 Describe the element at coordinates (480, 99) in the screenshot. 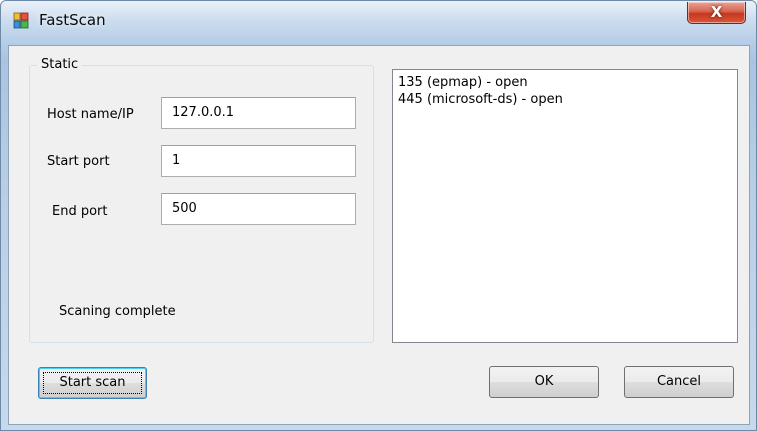

I see `list-item: 445 (microsoft-ds) - open` at that location.